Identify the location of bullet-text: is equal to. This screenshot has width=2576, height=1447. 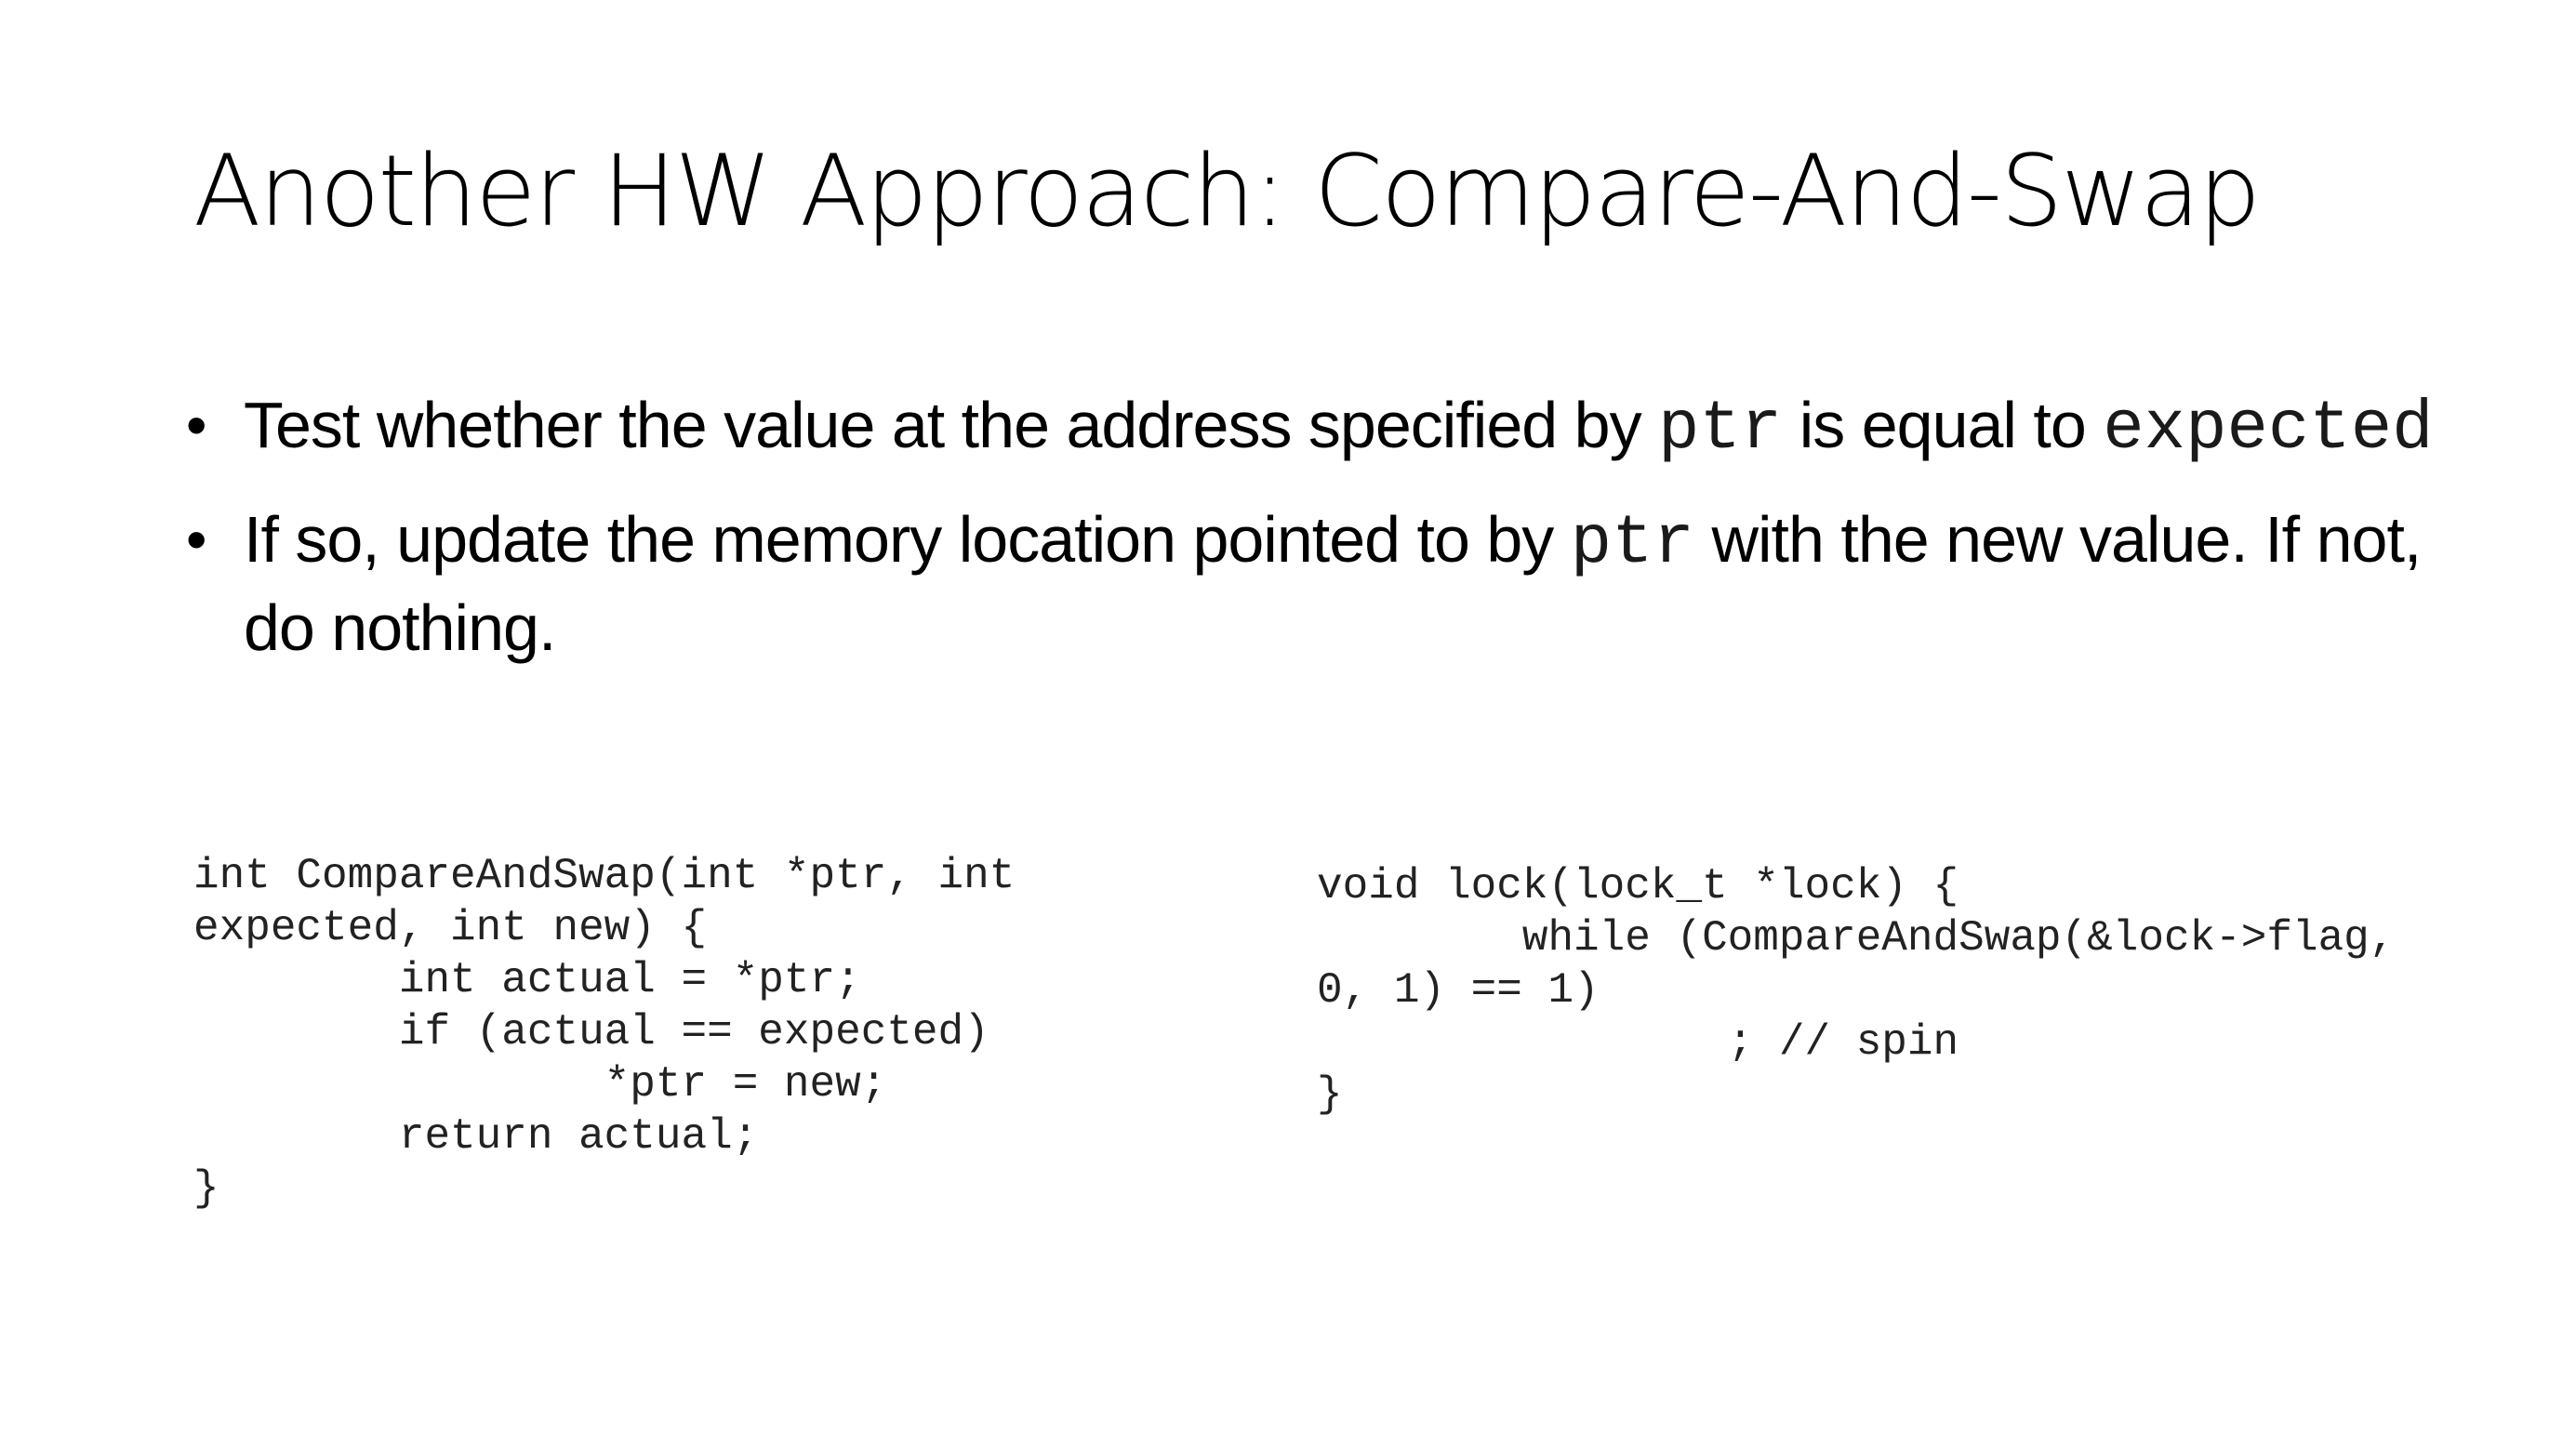
(1943, 425).